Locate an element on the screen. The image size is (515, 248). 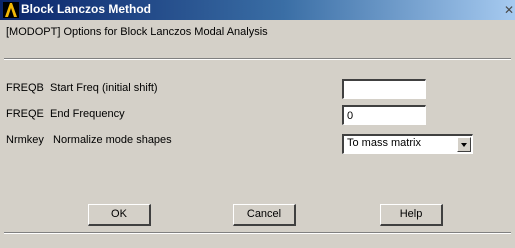
freqe-end-frequency-input is located at coordinates (384, 115).